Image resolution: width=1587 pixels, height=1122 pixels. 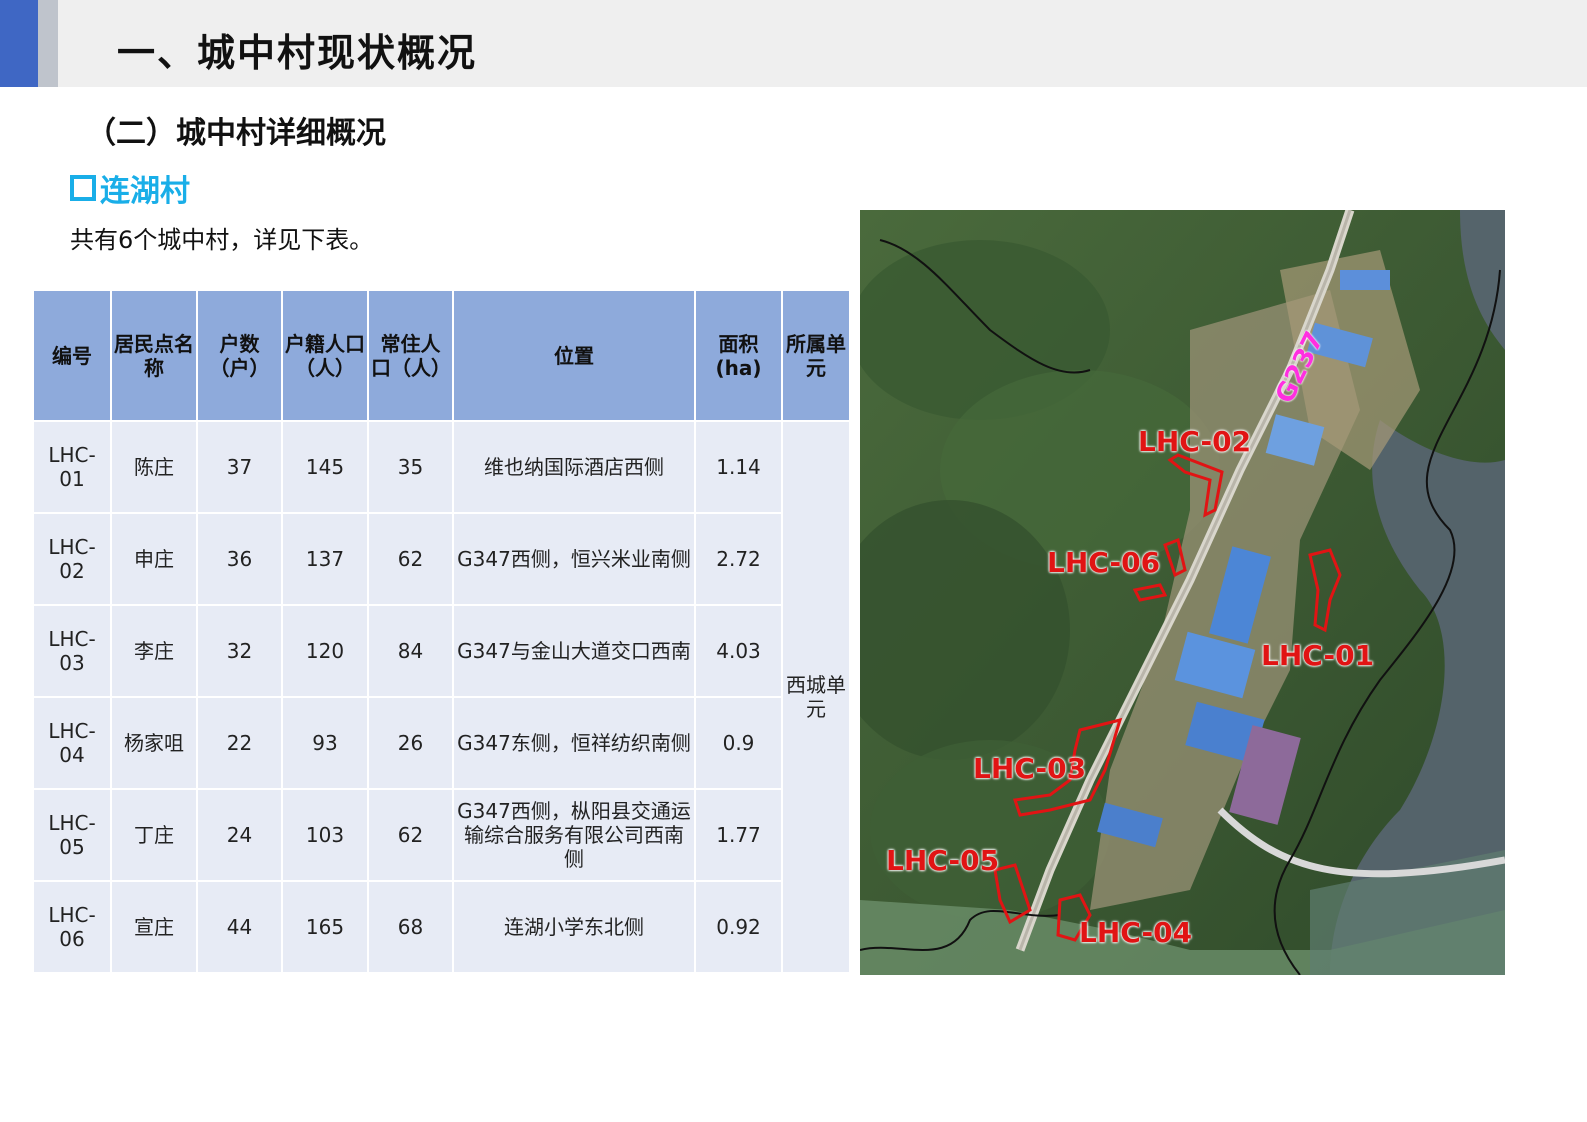 What do you see at coordinates (574, 743) in the screenshot?
I see `cell-location: G347东侧，恒祥纺织南侧` at bounding box center [574, 743].